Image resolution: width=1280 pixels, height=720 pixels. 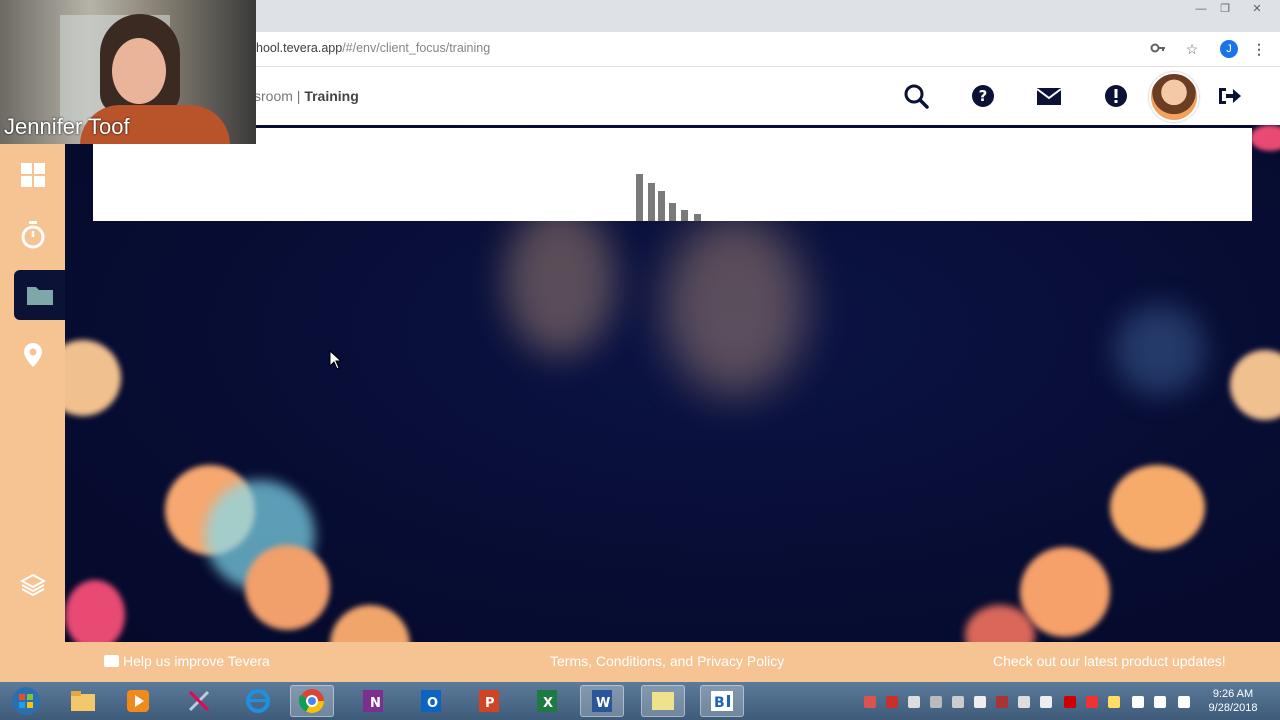 I want to click on taskbar-onenote: N, so click(x=373, y=701).